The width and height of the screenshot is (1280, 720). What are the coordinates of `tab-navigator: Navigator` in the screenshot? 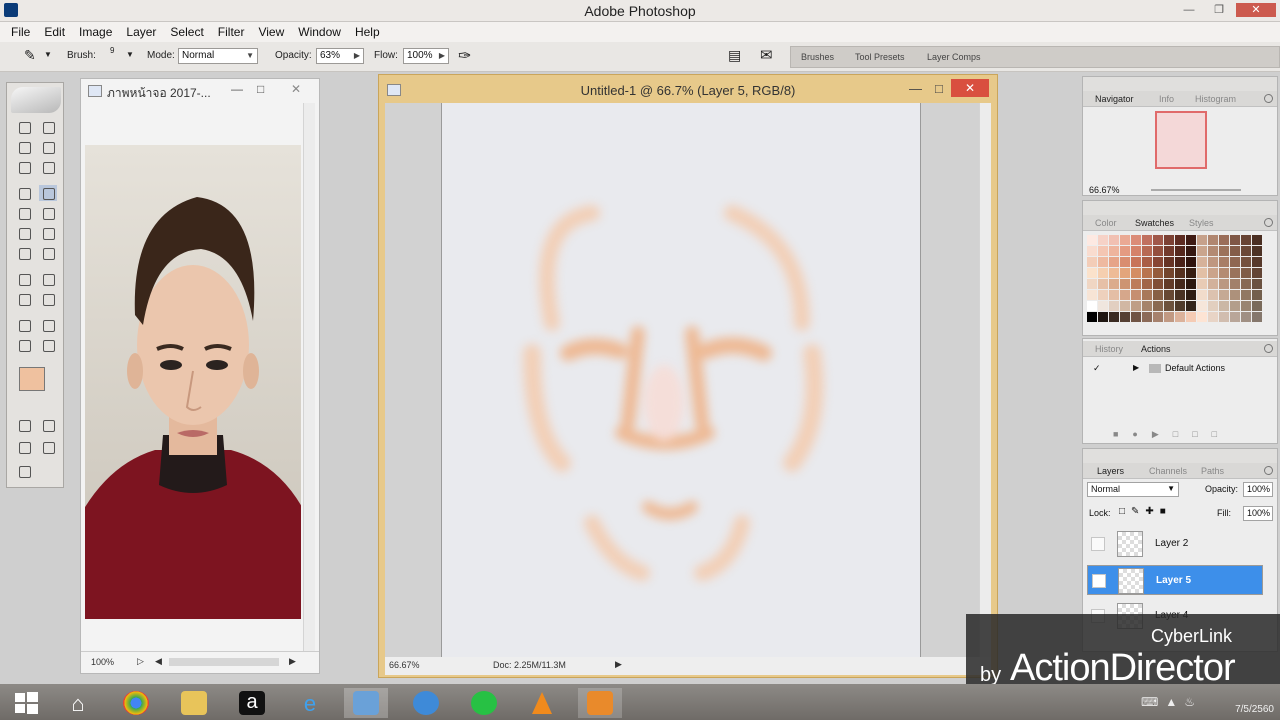 It's located at (1114, 99).